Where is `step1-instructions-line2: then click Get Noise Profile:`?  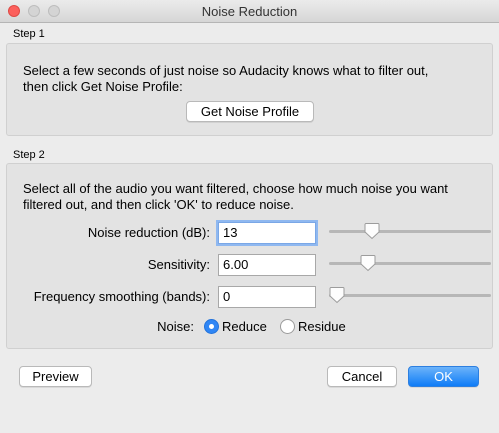 step1-instructions-line2: then click Get Noise Profile: is located at coordinates (103, 86).